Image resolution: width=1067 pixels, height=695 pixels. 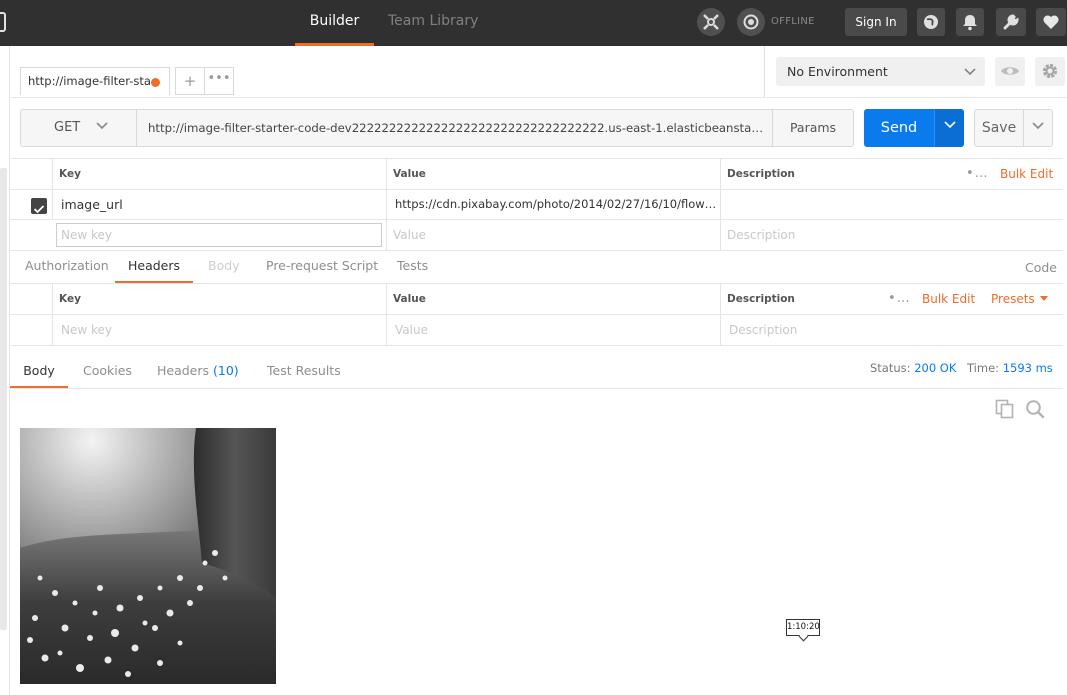 What do you see at coordinates (107, 372) in the screenshot?
I see `tab-cookies: Cookies` at bounding box center [107, 372].